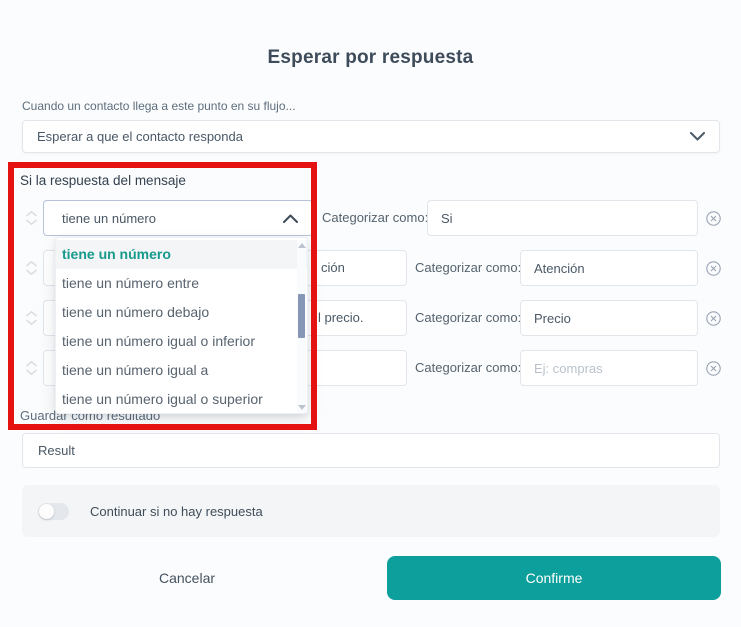 This screenshot has width=741, height=627. I want to click on cancel-button: Cancelar, so click(187, 578).